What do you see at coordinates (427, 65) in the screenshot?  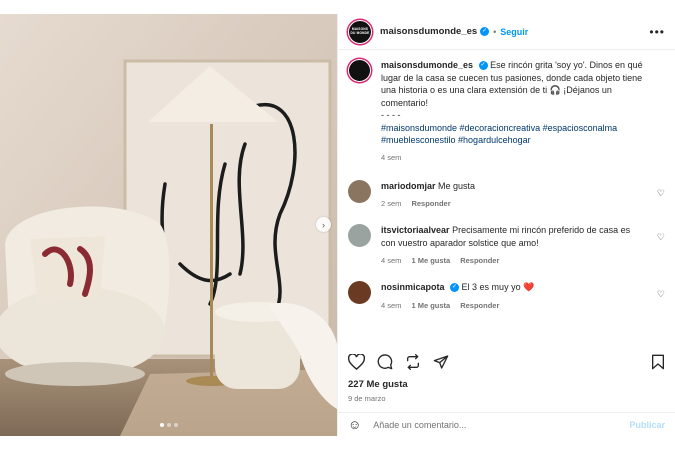 I see `caption-username: maisonsdumonde_es` at bounding box center [427, 65].